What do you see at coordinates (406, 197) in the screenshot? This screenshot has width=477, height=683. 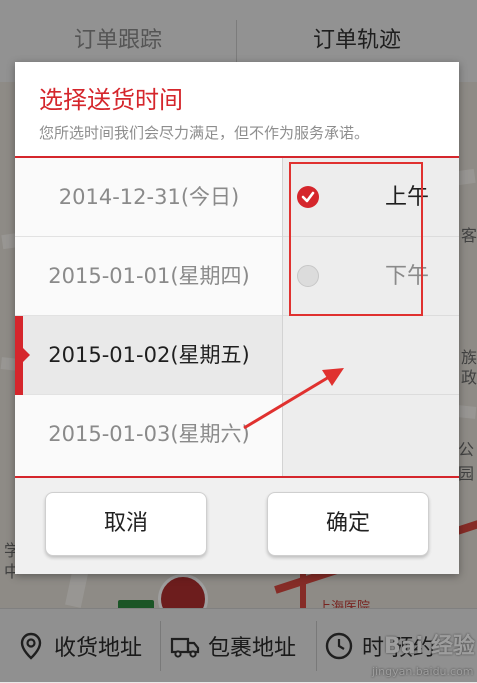 I see `time-slot-label: 上午` at bounding box center [406, 197].